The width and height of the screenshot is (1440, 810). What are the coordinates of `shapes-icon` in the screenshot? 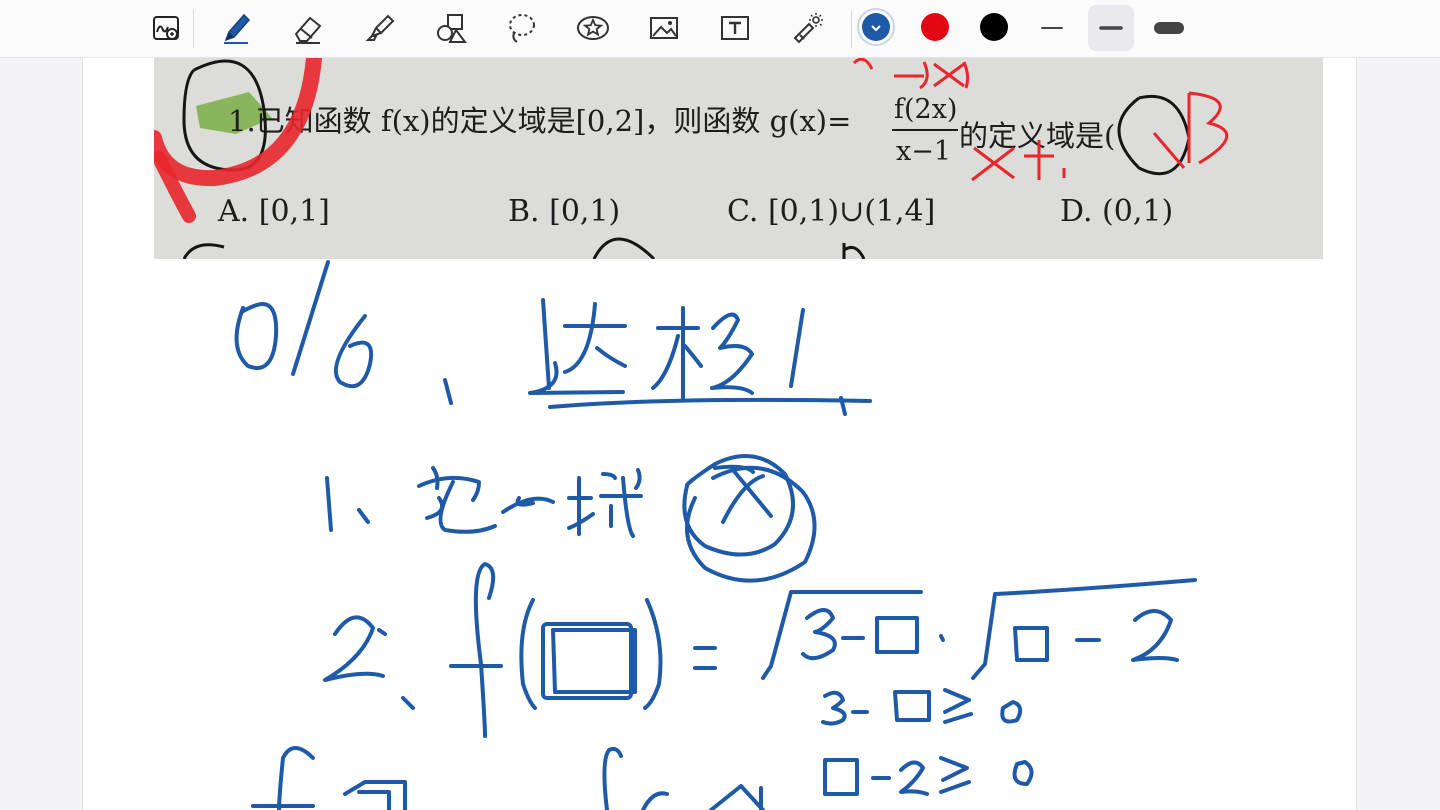 It's located at (452, 28).